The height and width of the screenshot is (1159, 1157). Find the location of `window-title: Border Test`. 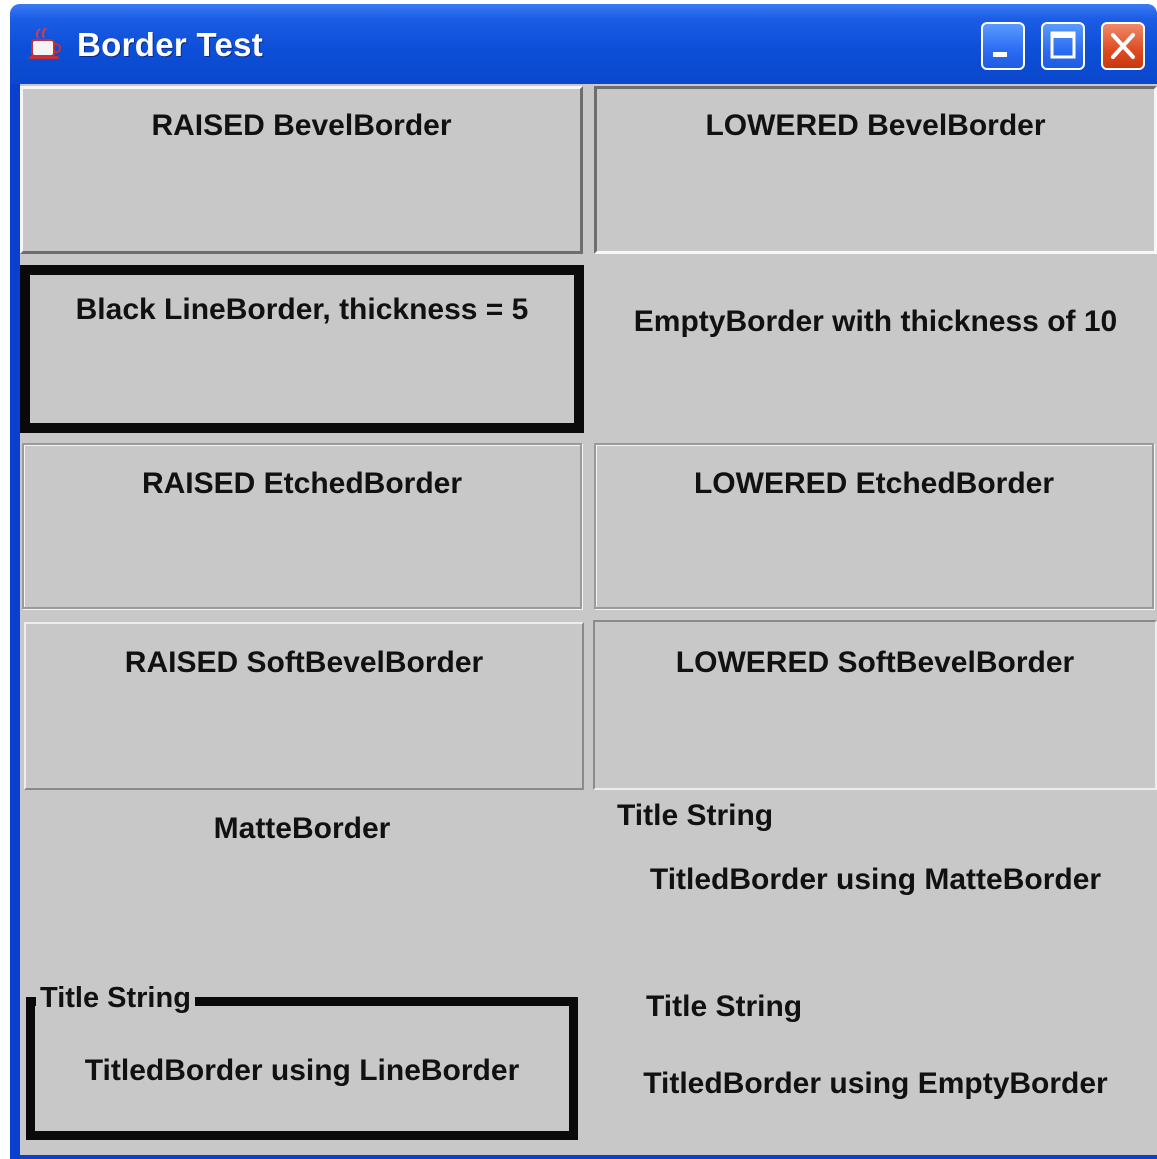

window-title: Border Test is located at coordinates (170, 44).